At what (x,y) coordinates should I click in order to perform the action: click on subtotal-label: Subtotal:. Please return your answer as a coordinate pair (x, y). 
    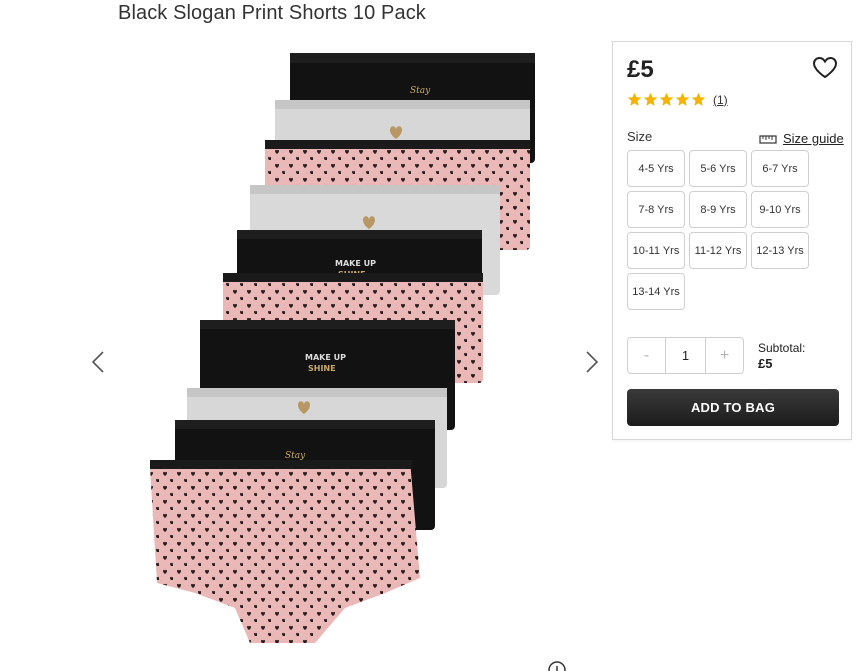
    Looking at the image, I should click on (782, 348).